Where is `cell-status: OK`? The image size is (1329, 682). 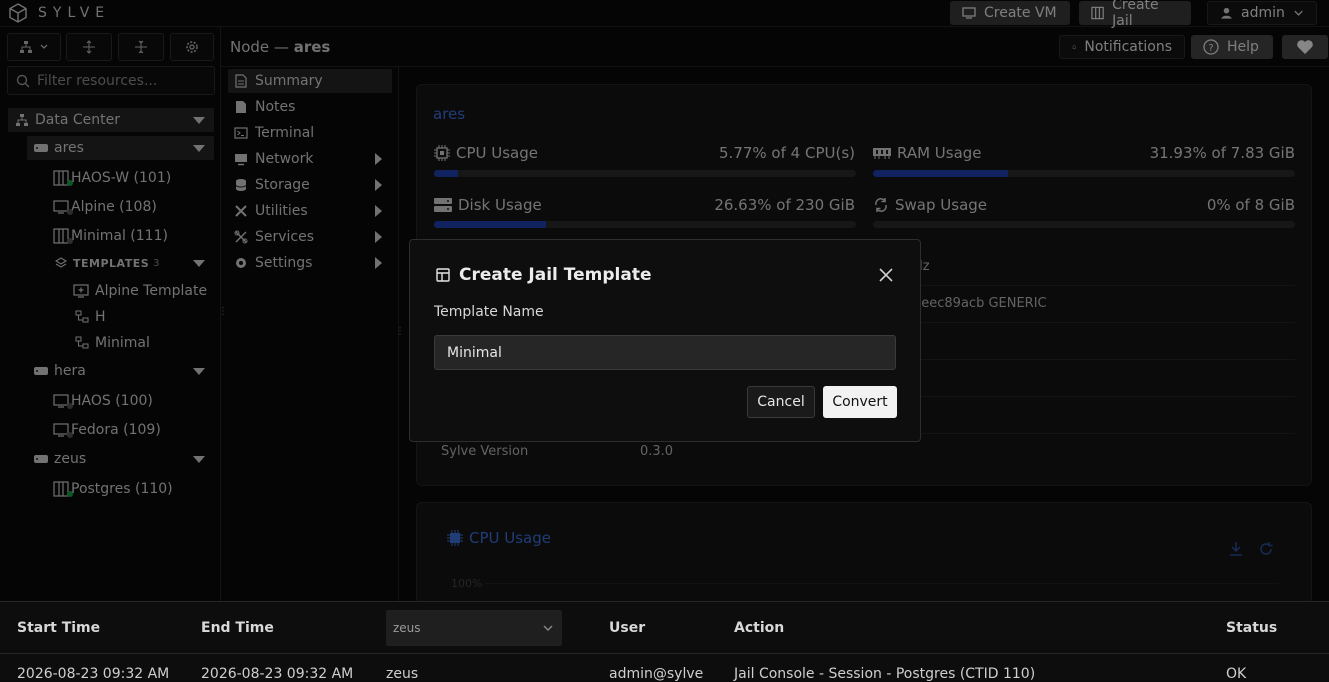 cell-status: OK is located at coordinates (1236, 674).